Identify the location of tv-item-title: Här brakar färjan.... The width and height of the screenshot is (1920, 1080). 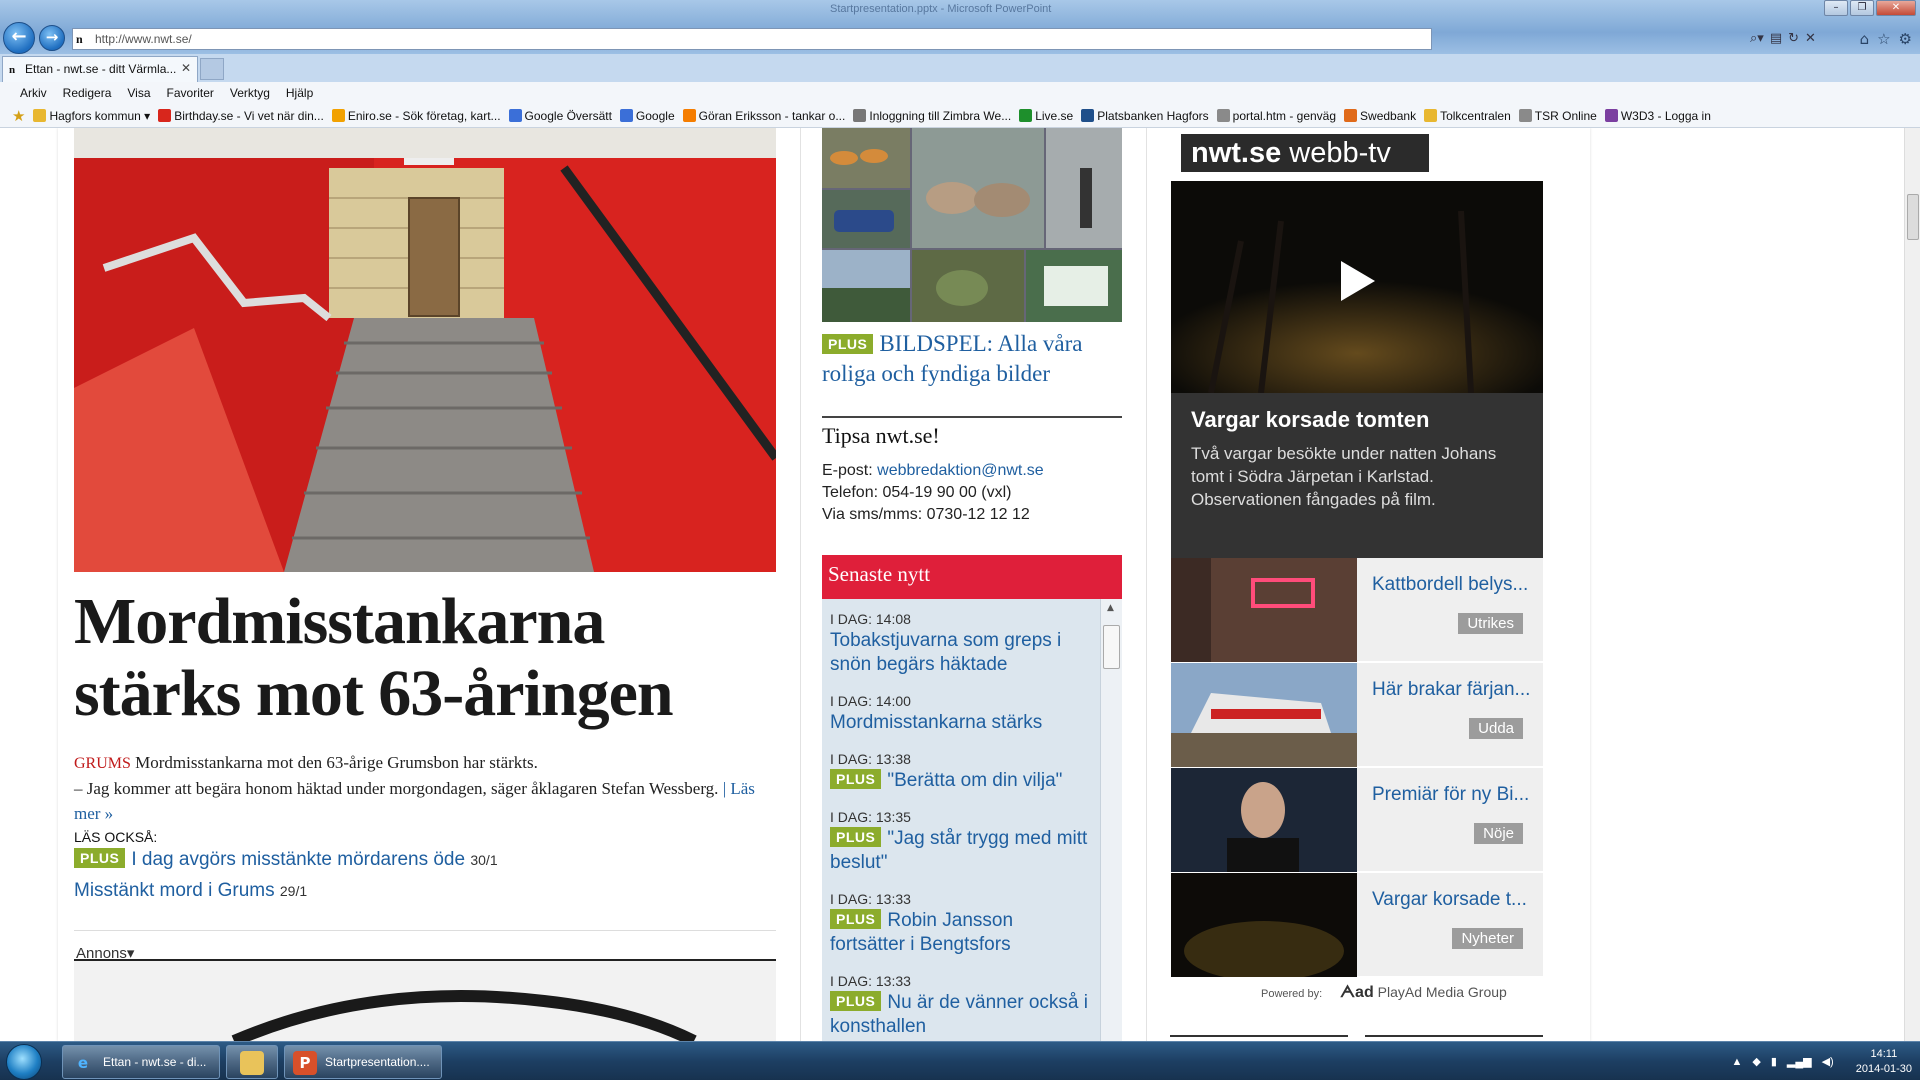
(1454, 690).